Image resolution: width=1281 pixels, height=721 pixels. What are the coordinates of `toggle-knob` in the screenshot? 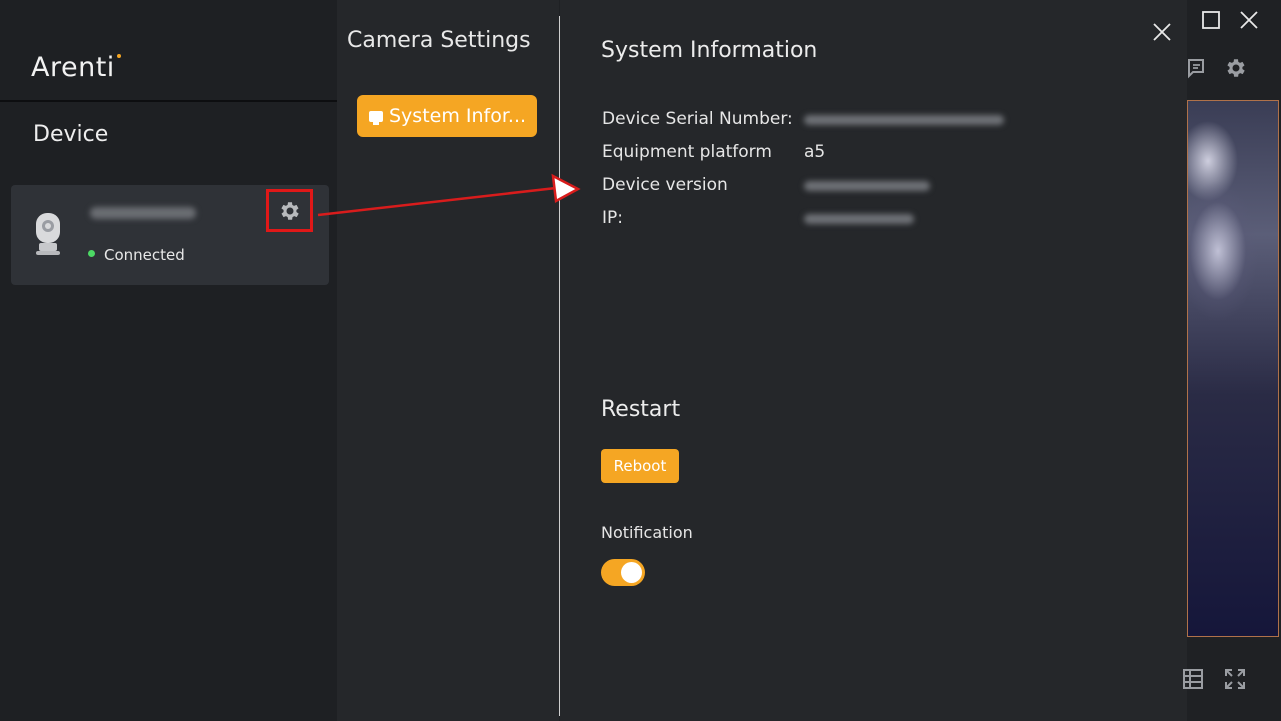 It's located at (631, 572).